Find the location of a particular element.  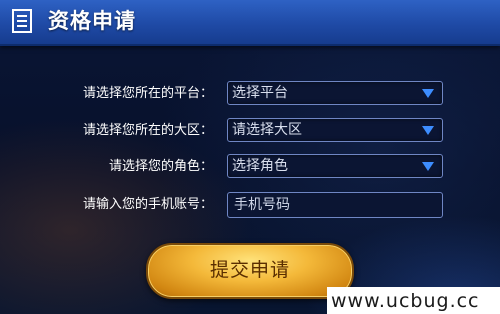

platform-select-value: 选择平台 is located at coordinates (260, 93).